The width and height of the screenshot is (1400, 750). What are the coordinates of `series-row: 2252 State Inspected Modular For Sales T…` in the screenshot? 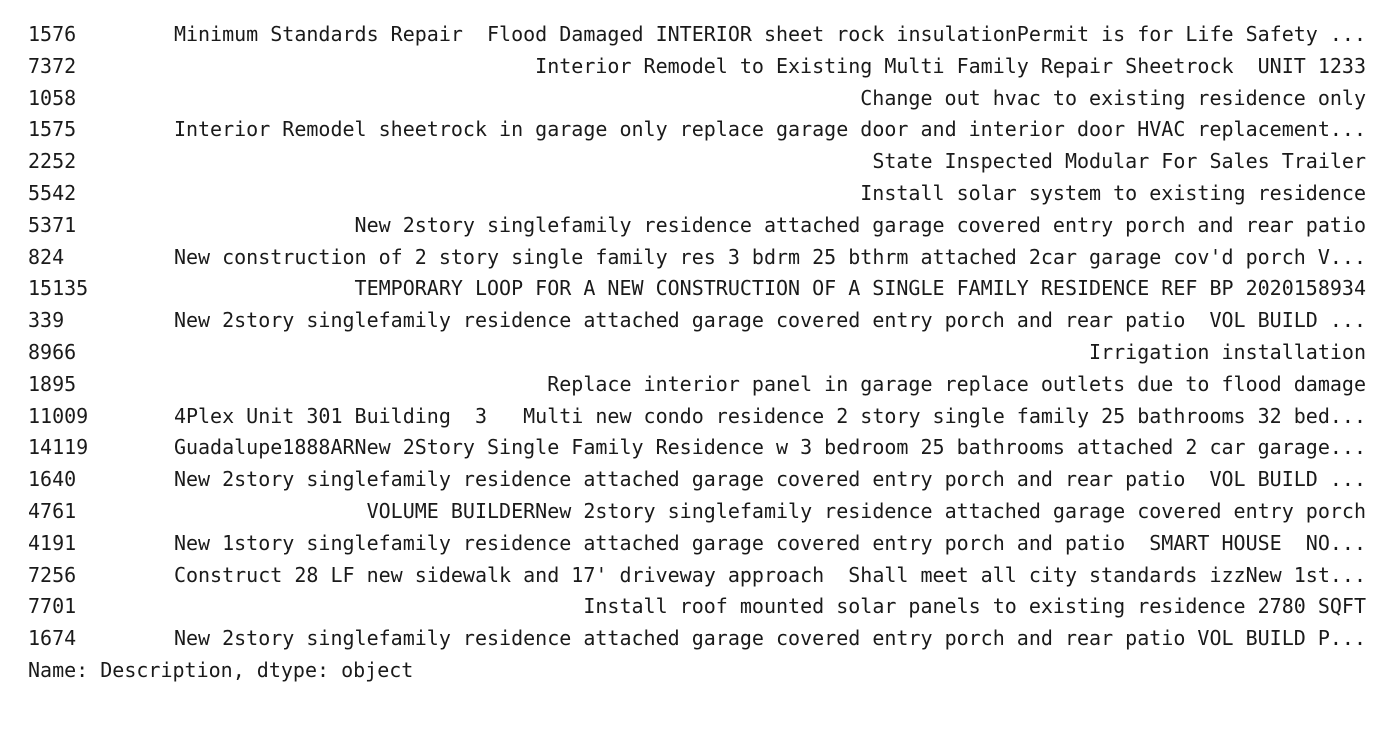 It's located at (700, 162).